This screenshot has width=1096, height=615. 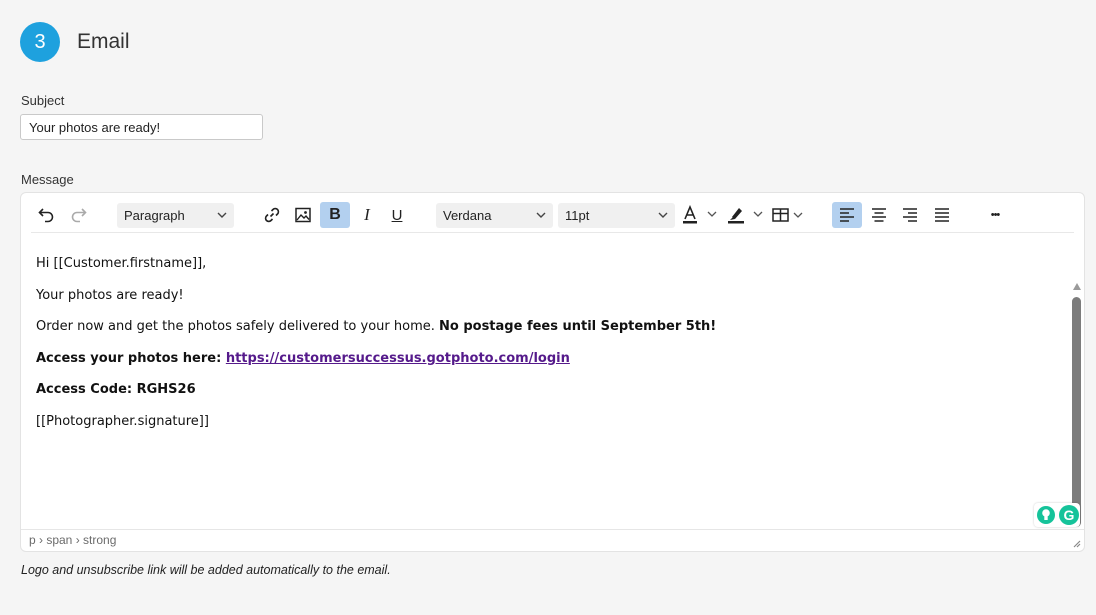 I want to click on grammarly-logo-icon: G, so click(x=1069, y=515).